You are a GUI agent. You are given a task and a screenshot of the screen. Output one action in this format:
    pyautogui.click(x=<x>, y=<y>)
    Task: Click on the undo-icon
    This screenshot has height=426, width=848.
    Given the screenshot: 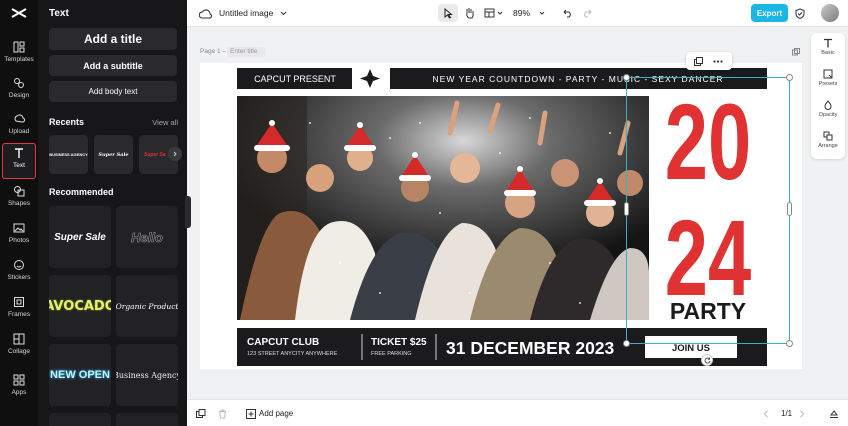 What is the action you would take?
    pyautogui.click(x=567, y=13)
    